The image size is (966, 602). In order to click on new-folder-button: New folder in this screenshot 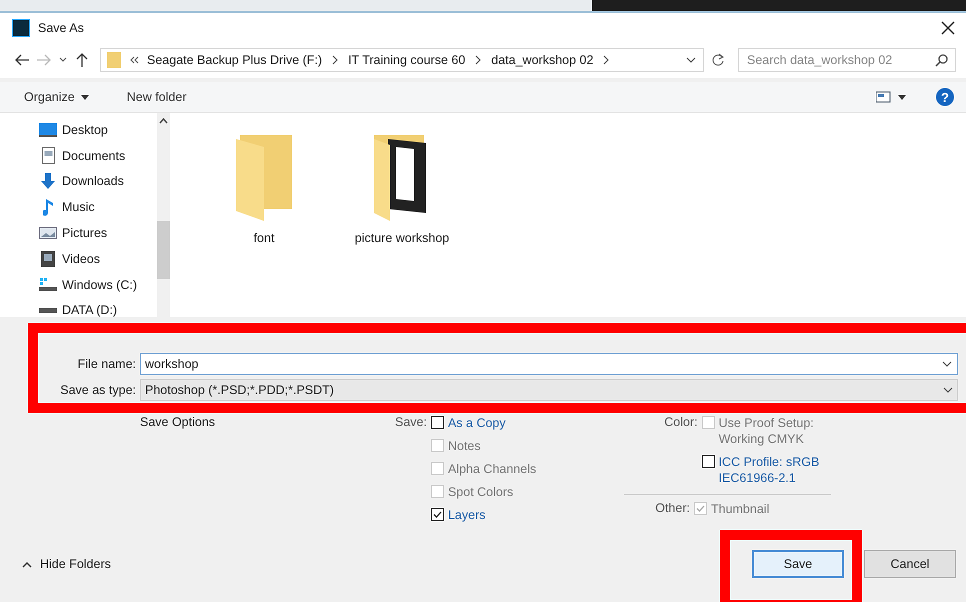, I will do `click(156, 97)`.